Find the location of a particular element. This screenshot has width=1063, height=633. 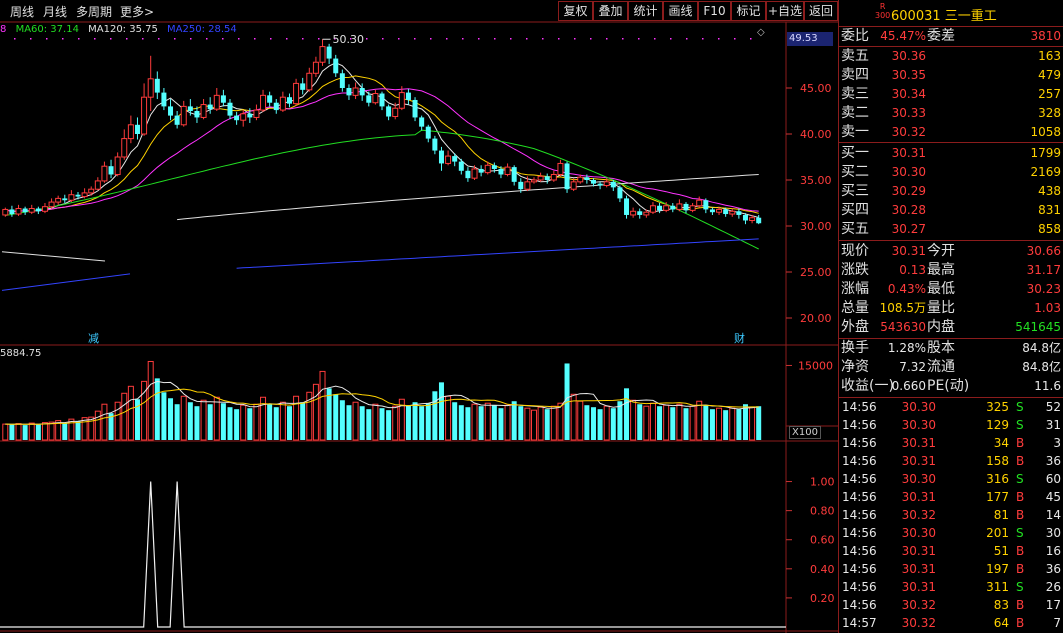

high-price-label: 50.30 is located at coordinates (349, 39).